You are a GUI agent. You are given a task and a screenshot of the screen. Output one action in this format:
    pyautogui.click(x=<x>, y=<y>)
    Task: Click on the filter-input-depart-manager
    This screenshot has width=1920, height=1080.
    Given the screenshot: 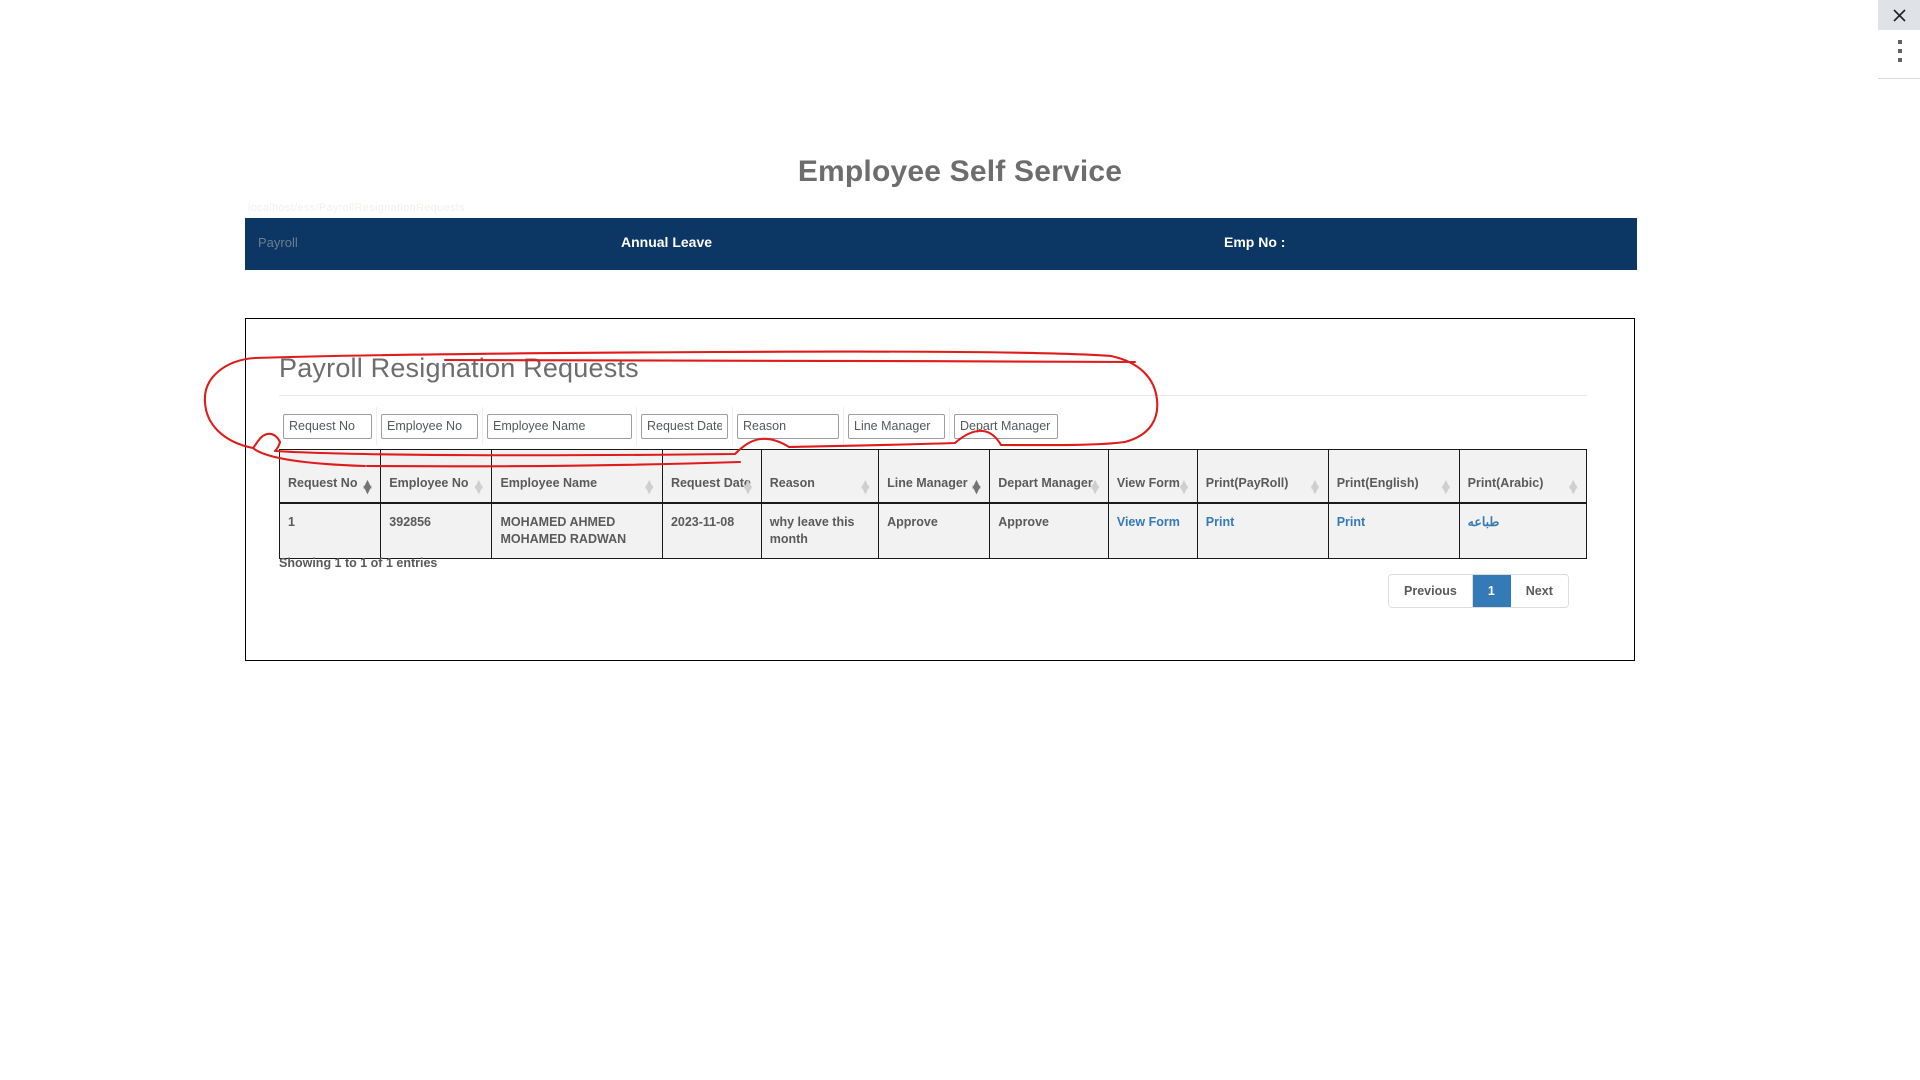 What is the action you would take?
    pyautogui.click(x=1006, y=426)
    